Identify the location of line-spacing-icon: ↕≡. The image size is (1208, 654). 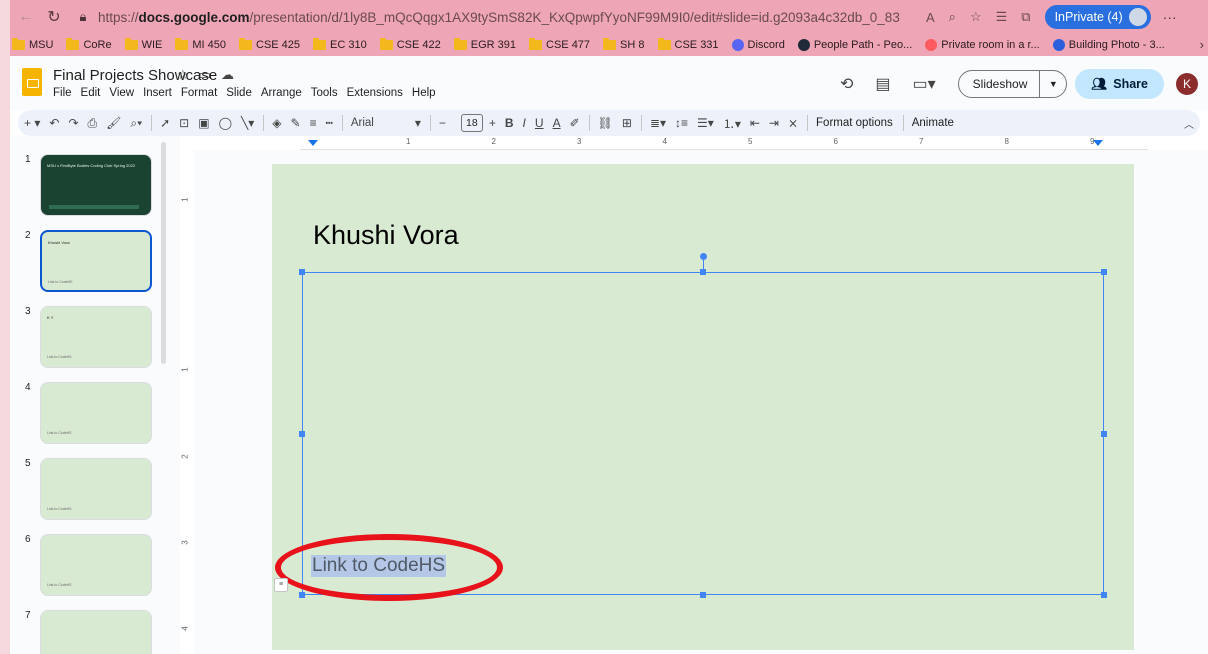
(681, 123).